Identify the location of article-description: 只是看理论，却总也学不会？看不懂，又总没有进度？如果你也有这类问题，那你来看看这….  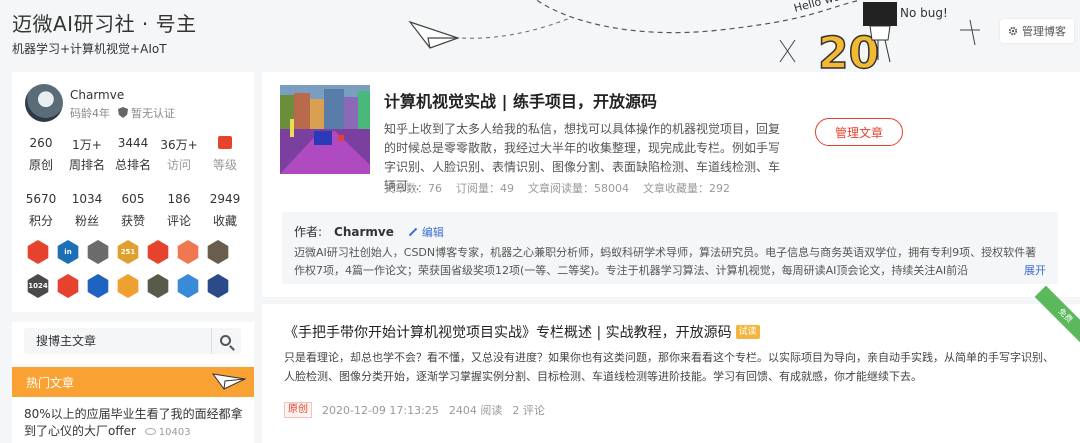
(669, 367).